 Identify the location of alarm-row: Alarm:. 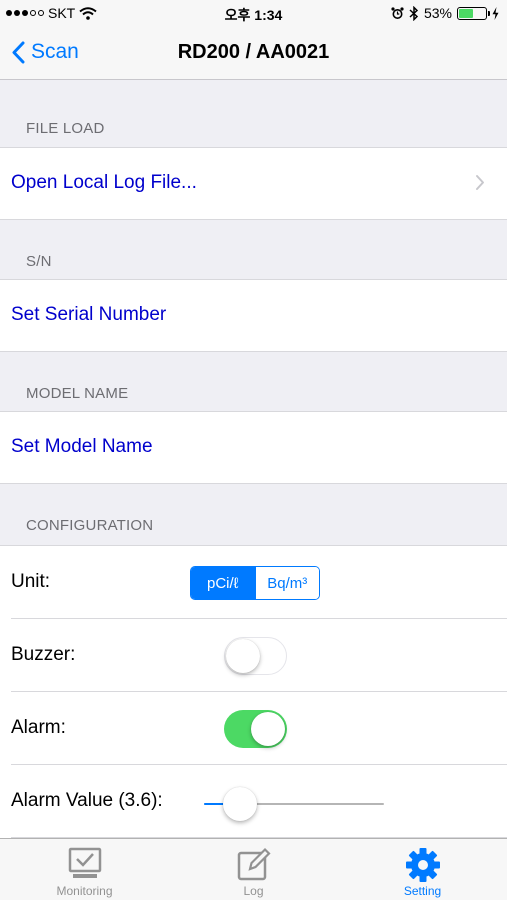
(253, 728).